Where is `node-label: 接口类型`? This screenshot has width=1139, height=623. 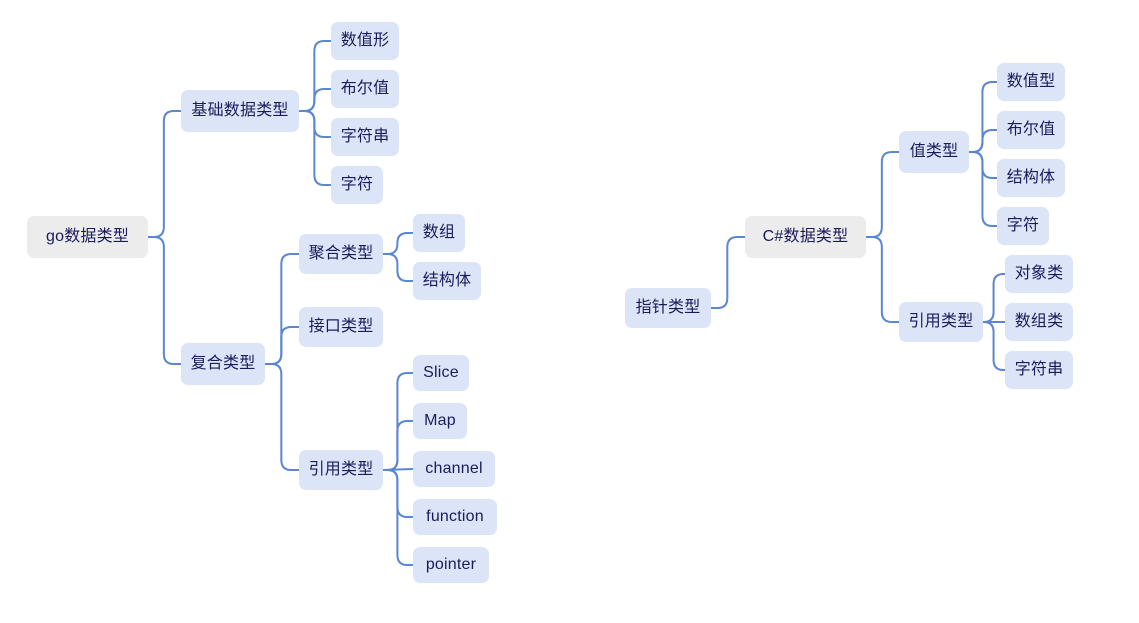
node-label: 接口类型 is located at coordinates (341, 326).